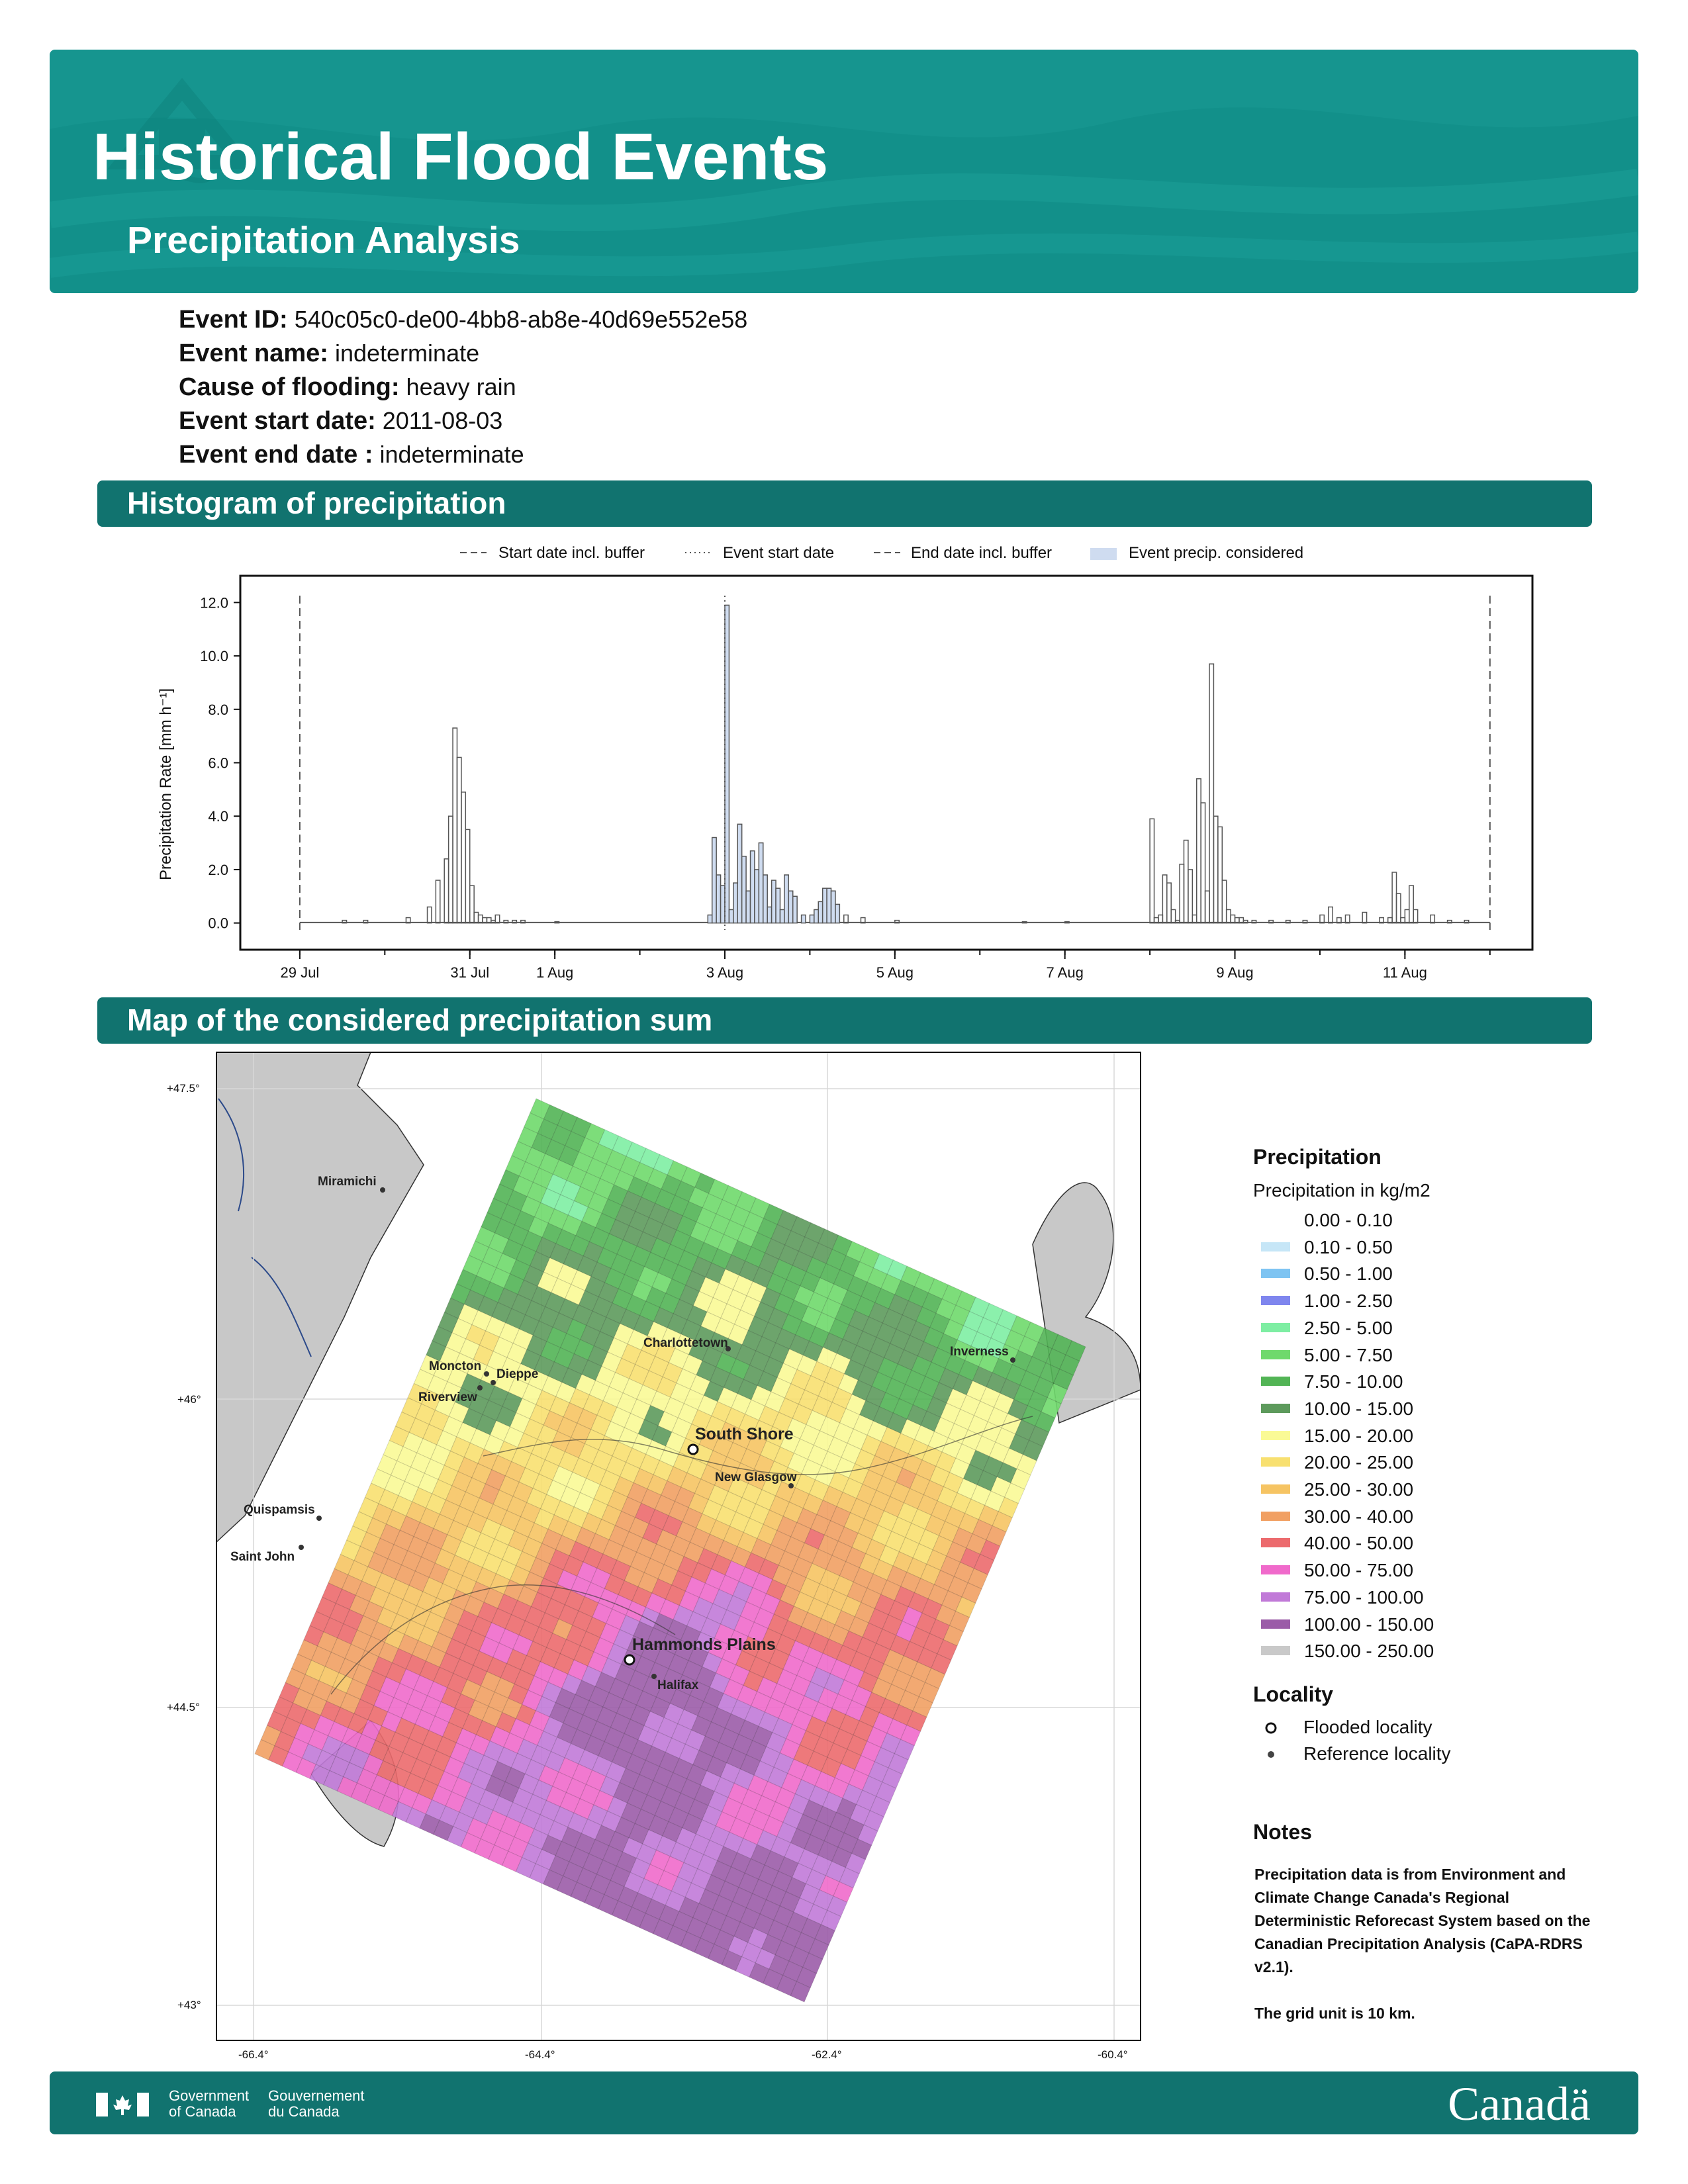 The image size is (1688, 2184). Describe the element at coordinates (1271, 1740) in the screenshot. I see `locality-legend-markers` at that location.